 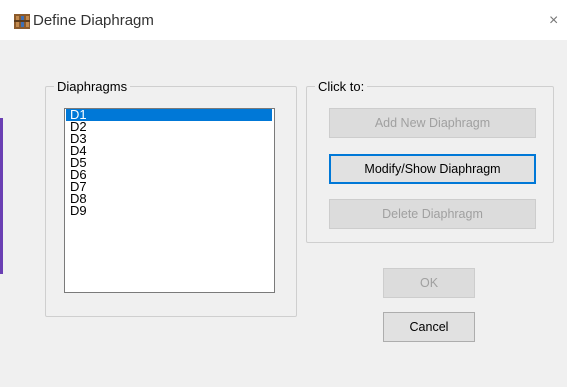 What do you see at coordinates (22, 21) in the screenshot?
I see `app-icon` at bounding box center [22, 21].